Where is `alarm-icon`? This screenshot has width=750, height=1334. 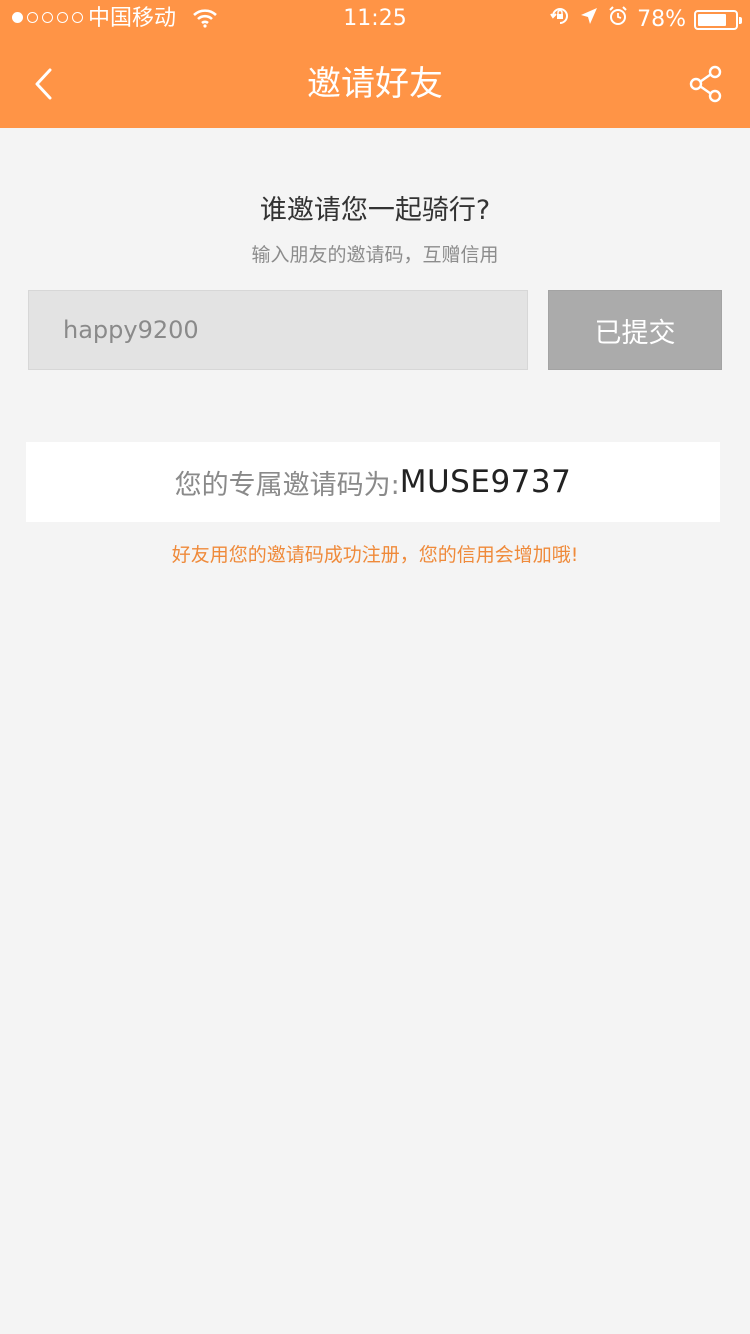 alarm-icon is located at coordinates (618, 20).